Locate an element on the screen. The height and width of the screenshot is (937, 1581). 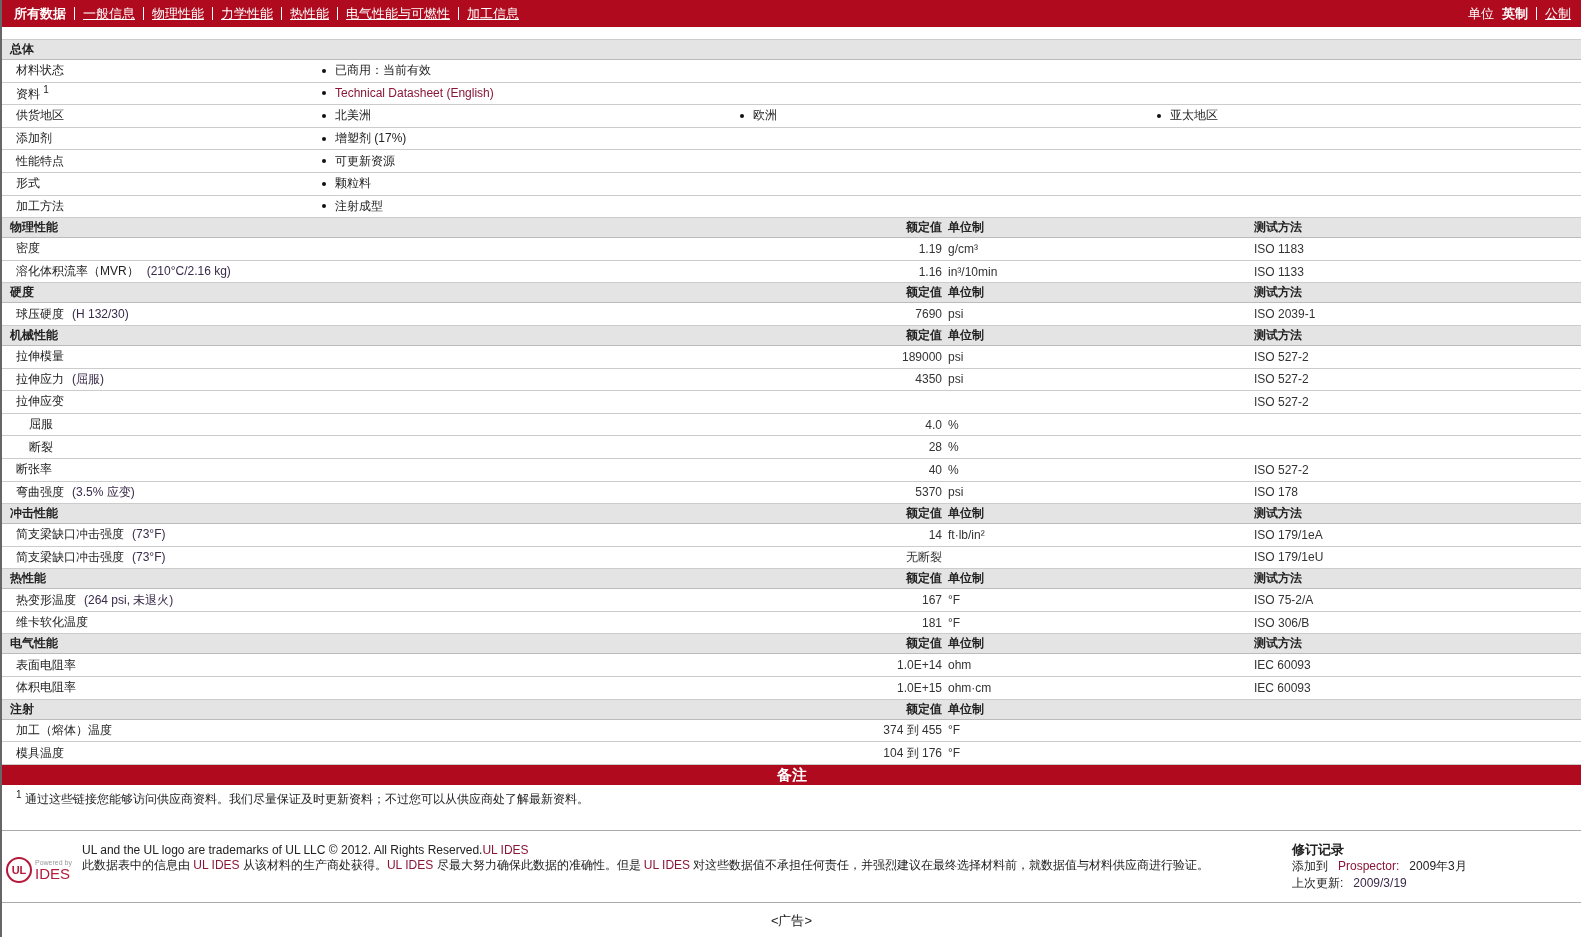
property-value: 增塑剂 (17%) is located at coordinates (371, 139).